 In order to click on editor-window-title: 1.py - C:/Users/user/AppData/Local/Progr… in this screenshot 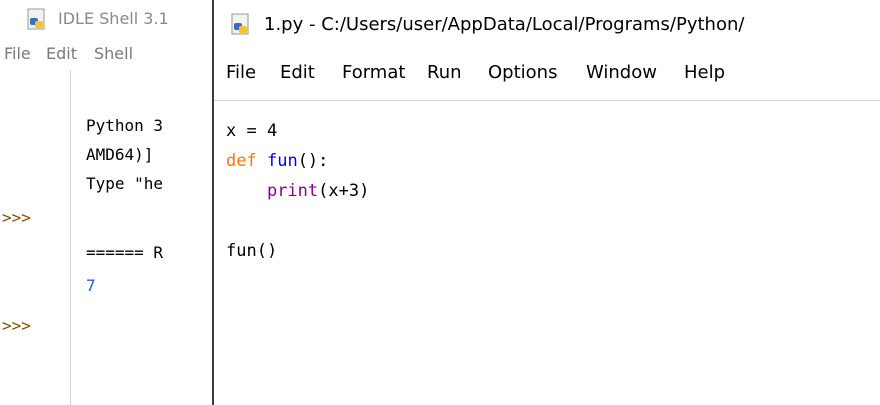, I will do `click(504, 24)`.